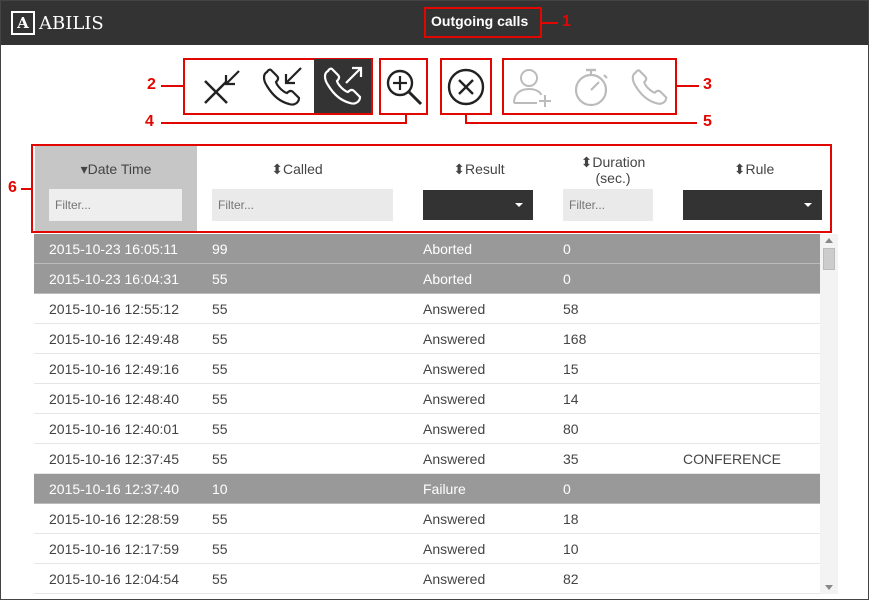 The width and height of the screenshot is (869, 600). I want to click on zoom-button, so click(403, 86).